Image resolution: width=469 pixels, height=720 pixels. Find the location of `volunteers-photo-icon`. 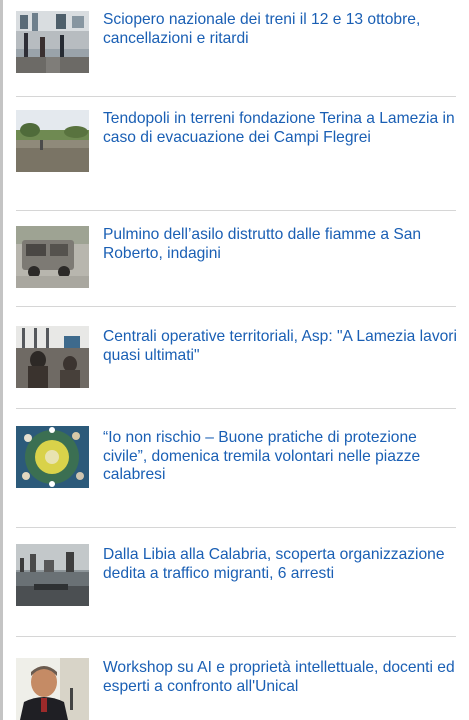

volunteers-photo-icon is located at coordinates (52, 457).